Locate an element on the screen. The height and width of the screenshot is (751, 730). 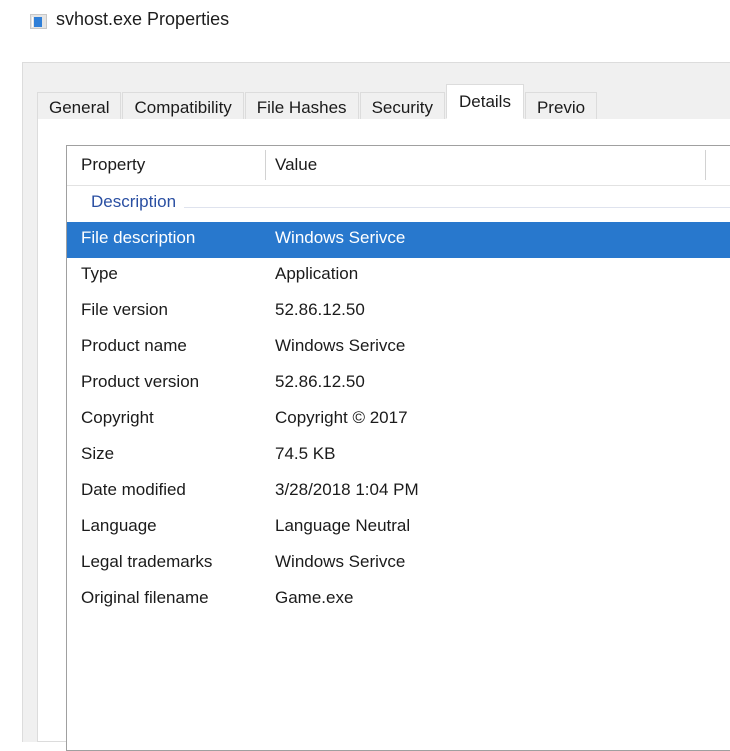
table-row: Product version 52.86.12.50 is located at coordinates (398, 384).